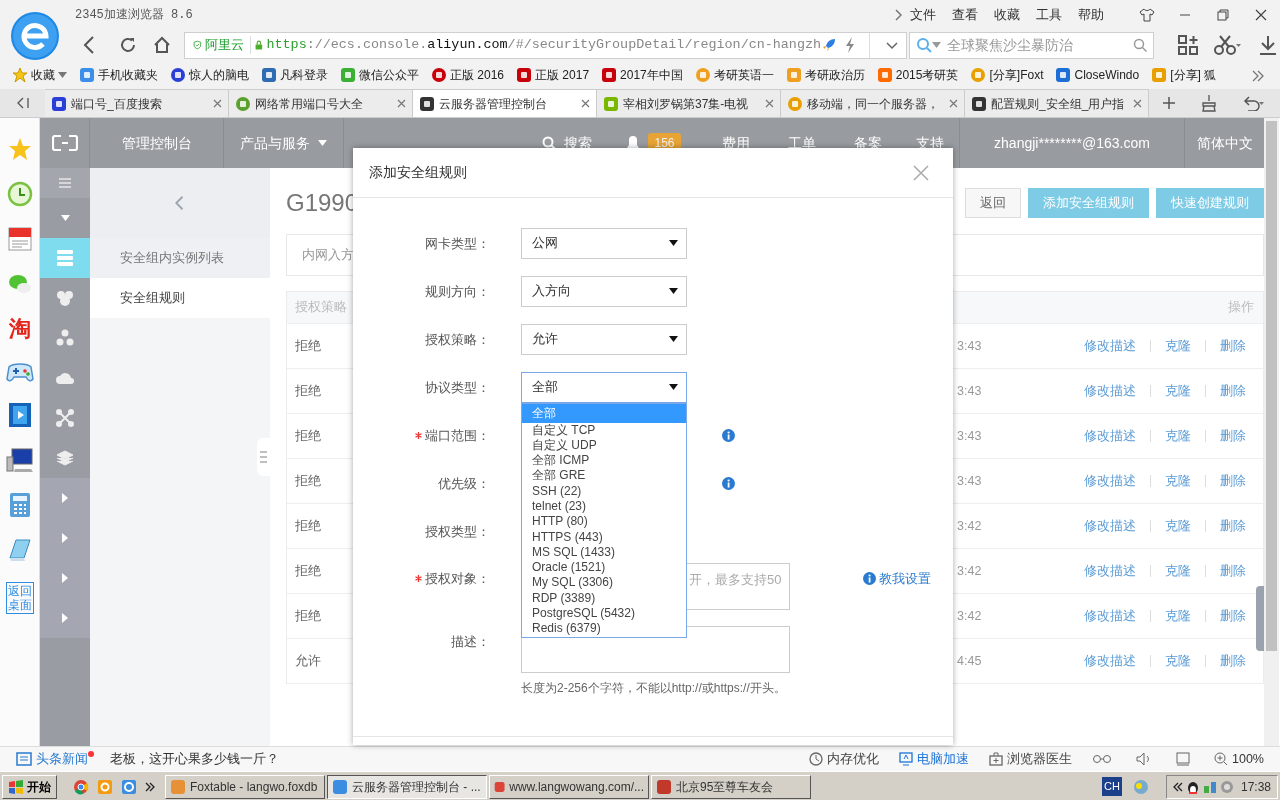  What do you see at coordinates (1271, 386) in the screenshot?
I see `scroll-thumb` at bounding box center [1271, 386].